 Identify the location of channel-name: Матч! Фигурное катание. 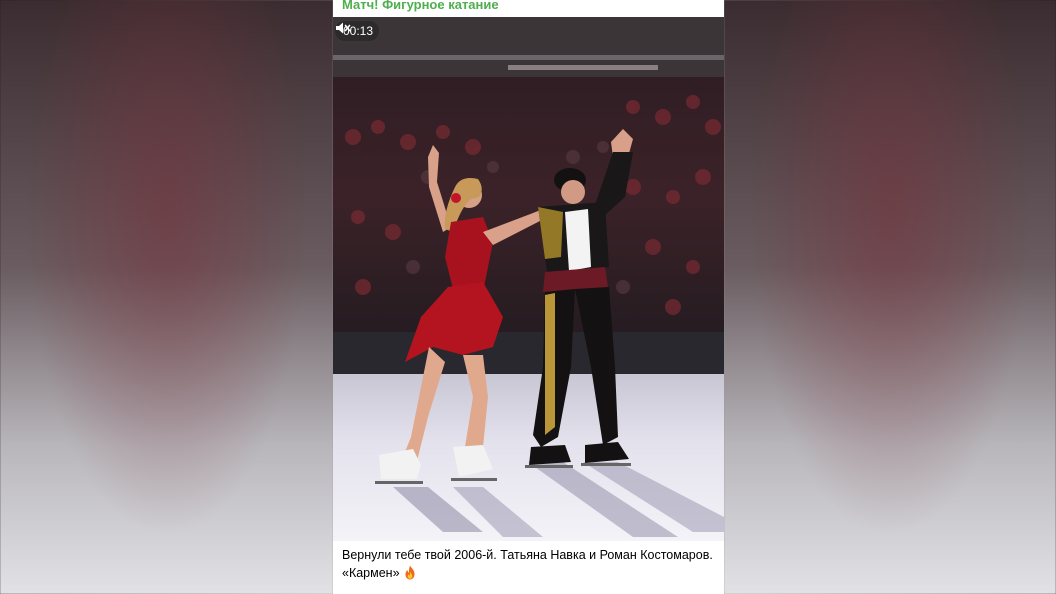
(420, 6).